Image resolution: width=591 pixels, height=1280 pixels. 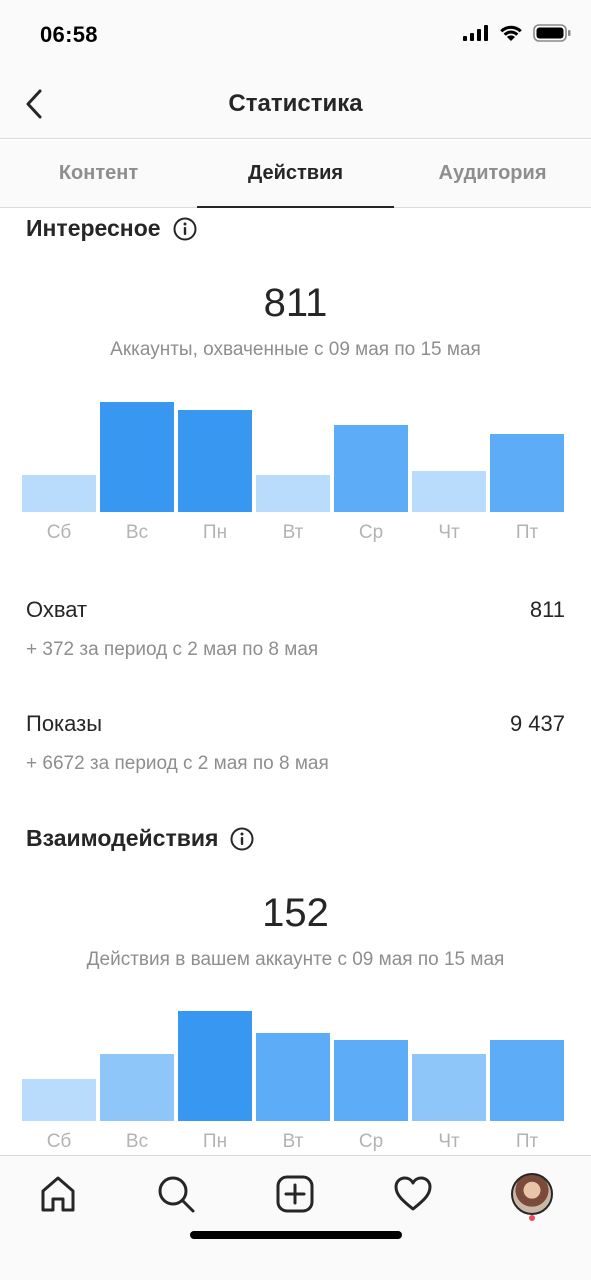 What do you see at coordinates (547, 609) in the screenshot?
I see `reach-value: 811` at bounding box center [547, 609].